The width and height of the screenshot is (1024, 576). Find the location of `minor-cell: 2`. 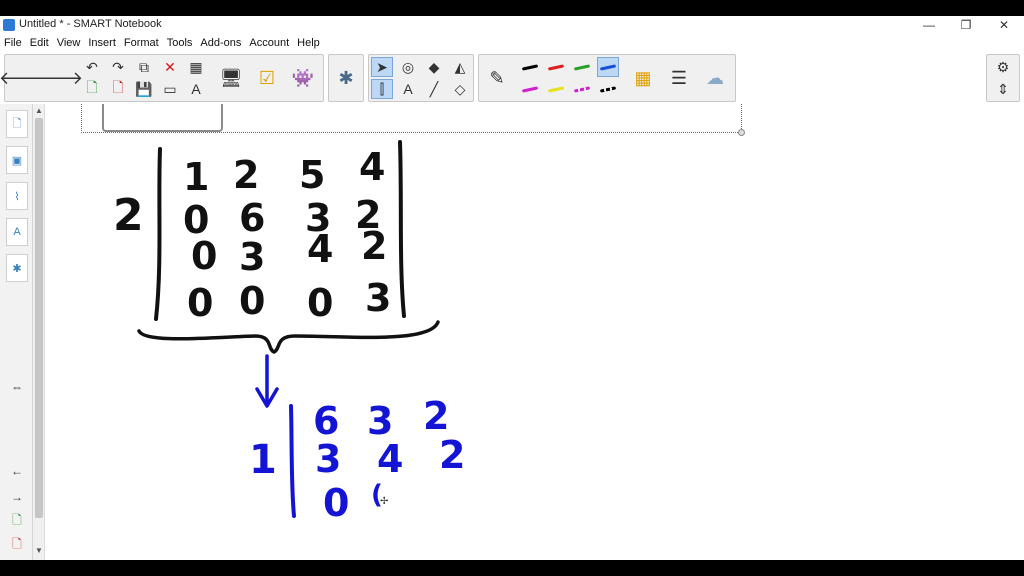

minor-cell: 2 is located at coordinates (452, 455).